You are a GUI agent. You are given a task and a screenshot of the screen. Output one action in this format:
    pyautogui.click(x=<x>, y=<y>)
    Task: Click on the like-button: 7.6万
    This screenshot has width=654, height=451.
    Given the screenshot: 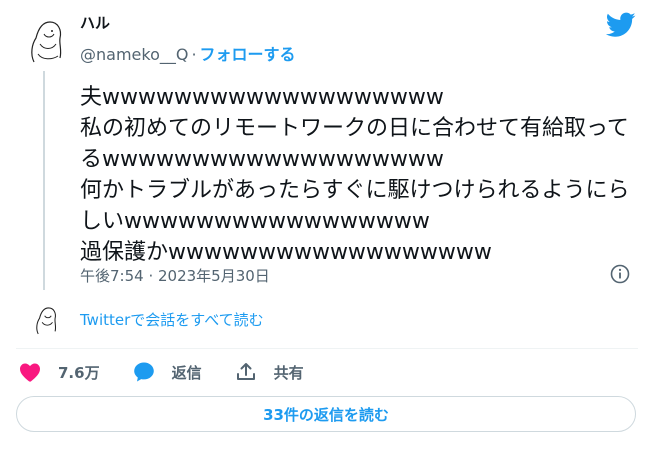 What is the action you would take?
    pyautogui.click(x=59, y=372)
    